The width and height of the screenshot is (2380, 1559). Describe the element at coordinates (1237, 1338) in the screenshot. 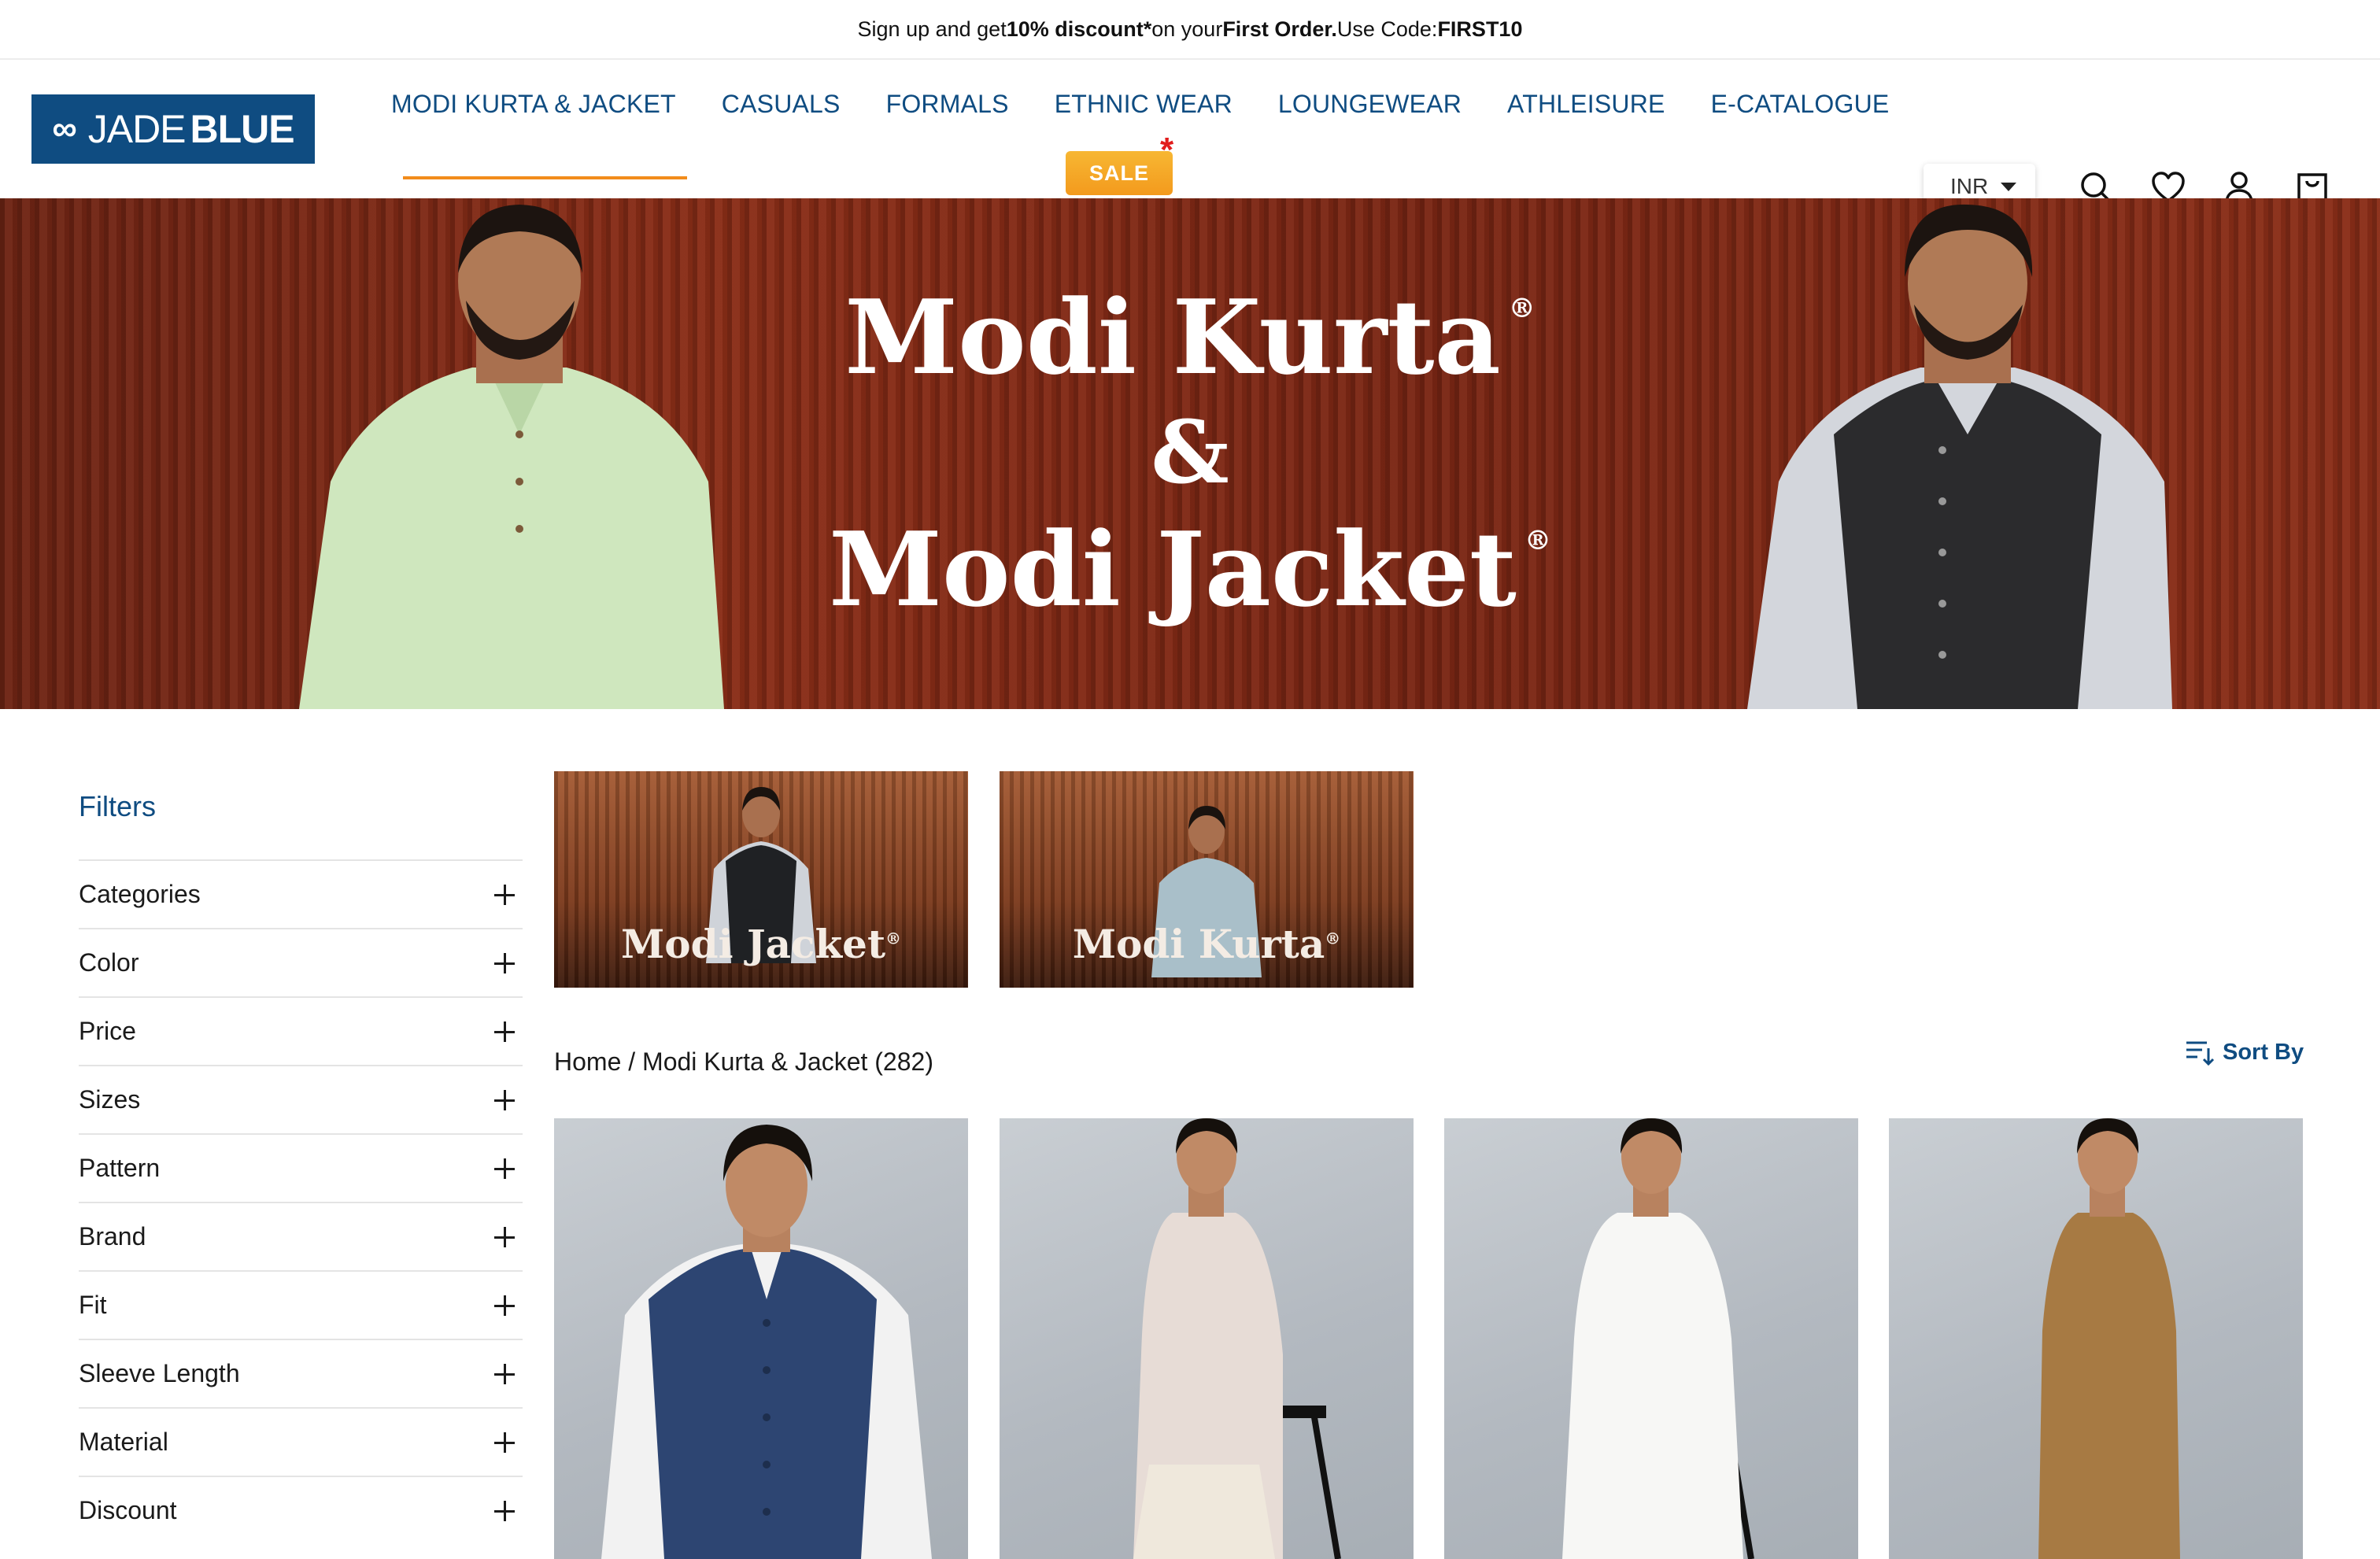

I see `product-image-beige-kurta` at that location.